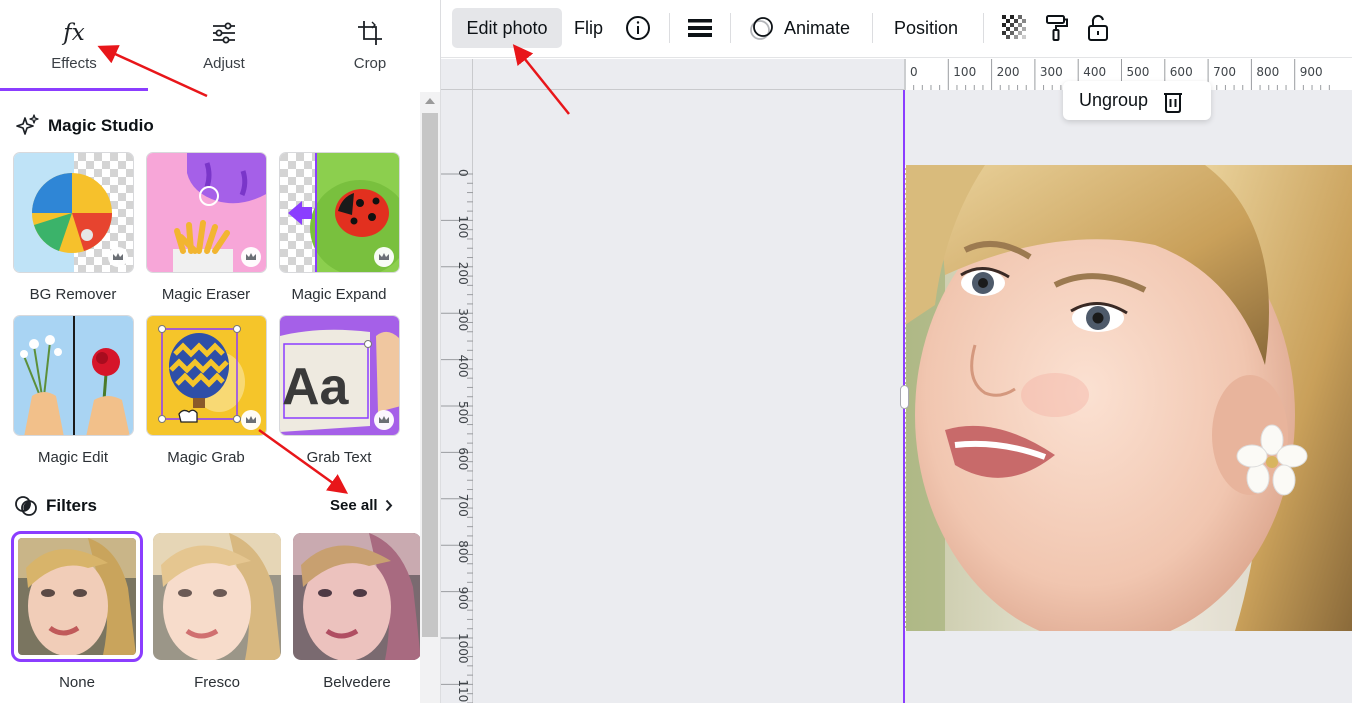 The height and width of the screenshot is (703, 1352). I want to click on context-toolbar: Edit photo Flip Animate Position, so click(896, 29).